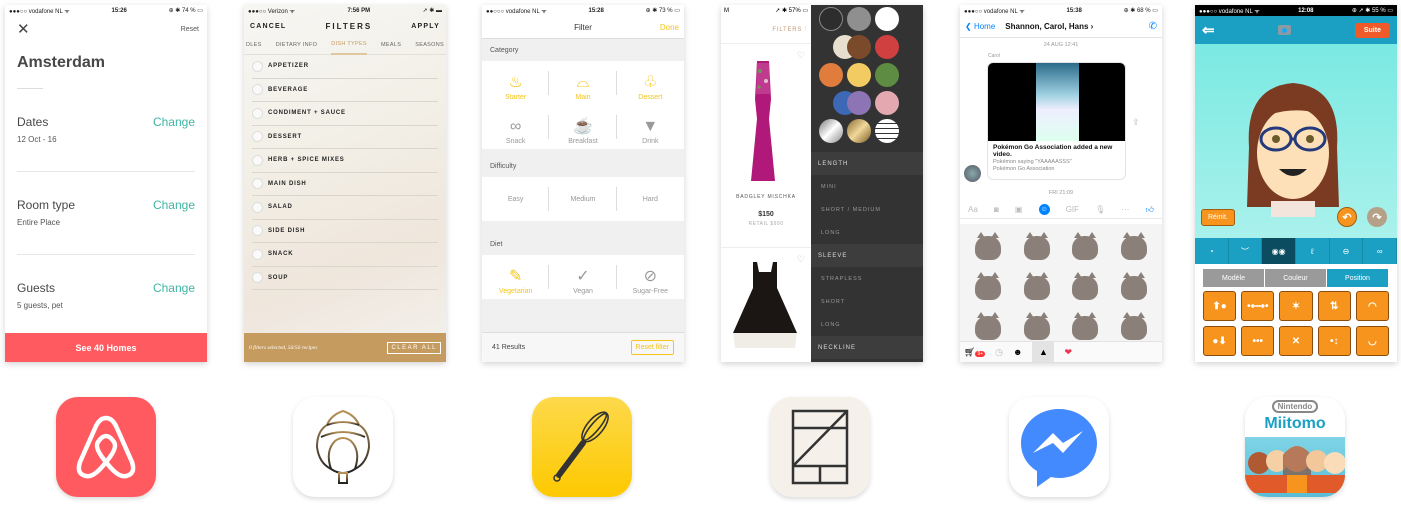  What do you see at coordinates (345, 114) in the screenshot?
I see `dish-type-item: CONDIMENT + SAUCE` at bounding box center [345, 114].